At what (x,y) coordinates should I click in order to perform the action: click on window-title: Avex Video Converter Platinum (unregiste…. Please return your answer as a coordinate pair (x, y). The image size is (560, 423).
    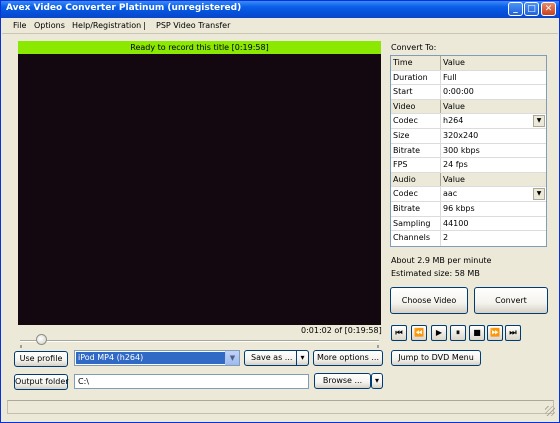
    Looking at the image, I should click on (124, 8).